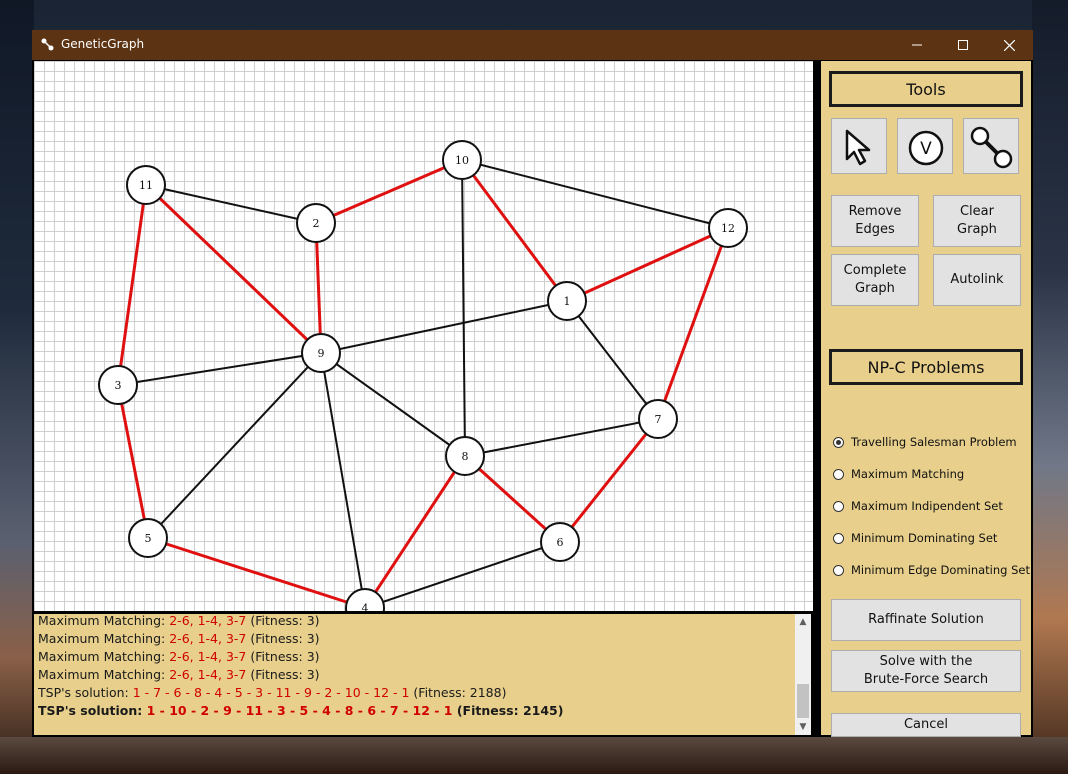  I want to click on svg-text: V, so click(926, 149).